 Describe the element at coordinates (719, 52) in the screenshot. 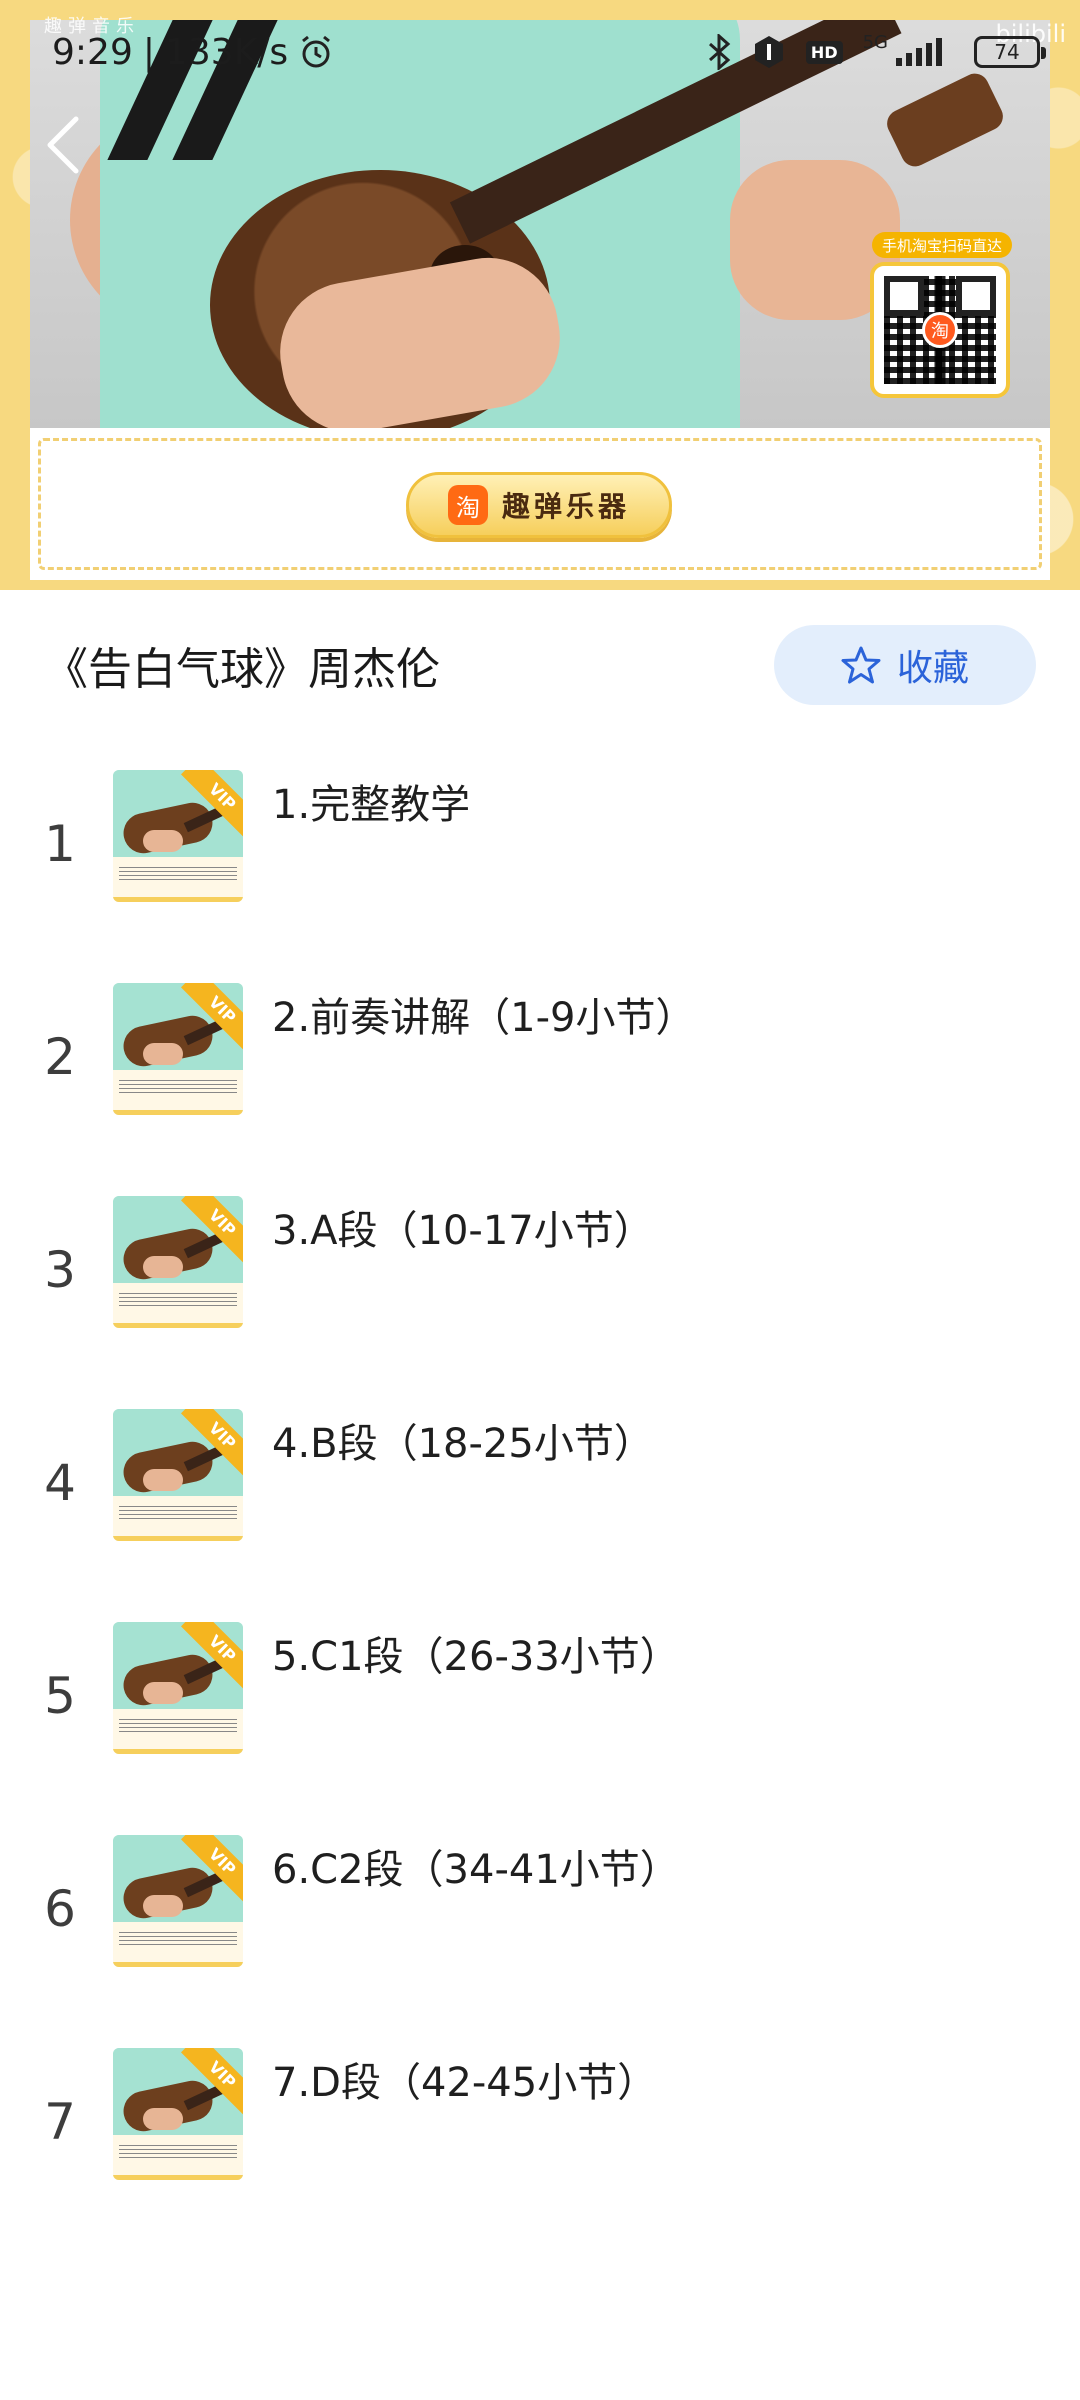

I see `bluetooth-icon` at that location.